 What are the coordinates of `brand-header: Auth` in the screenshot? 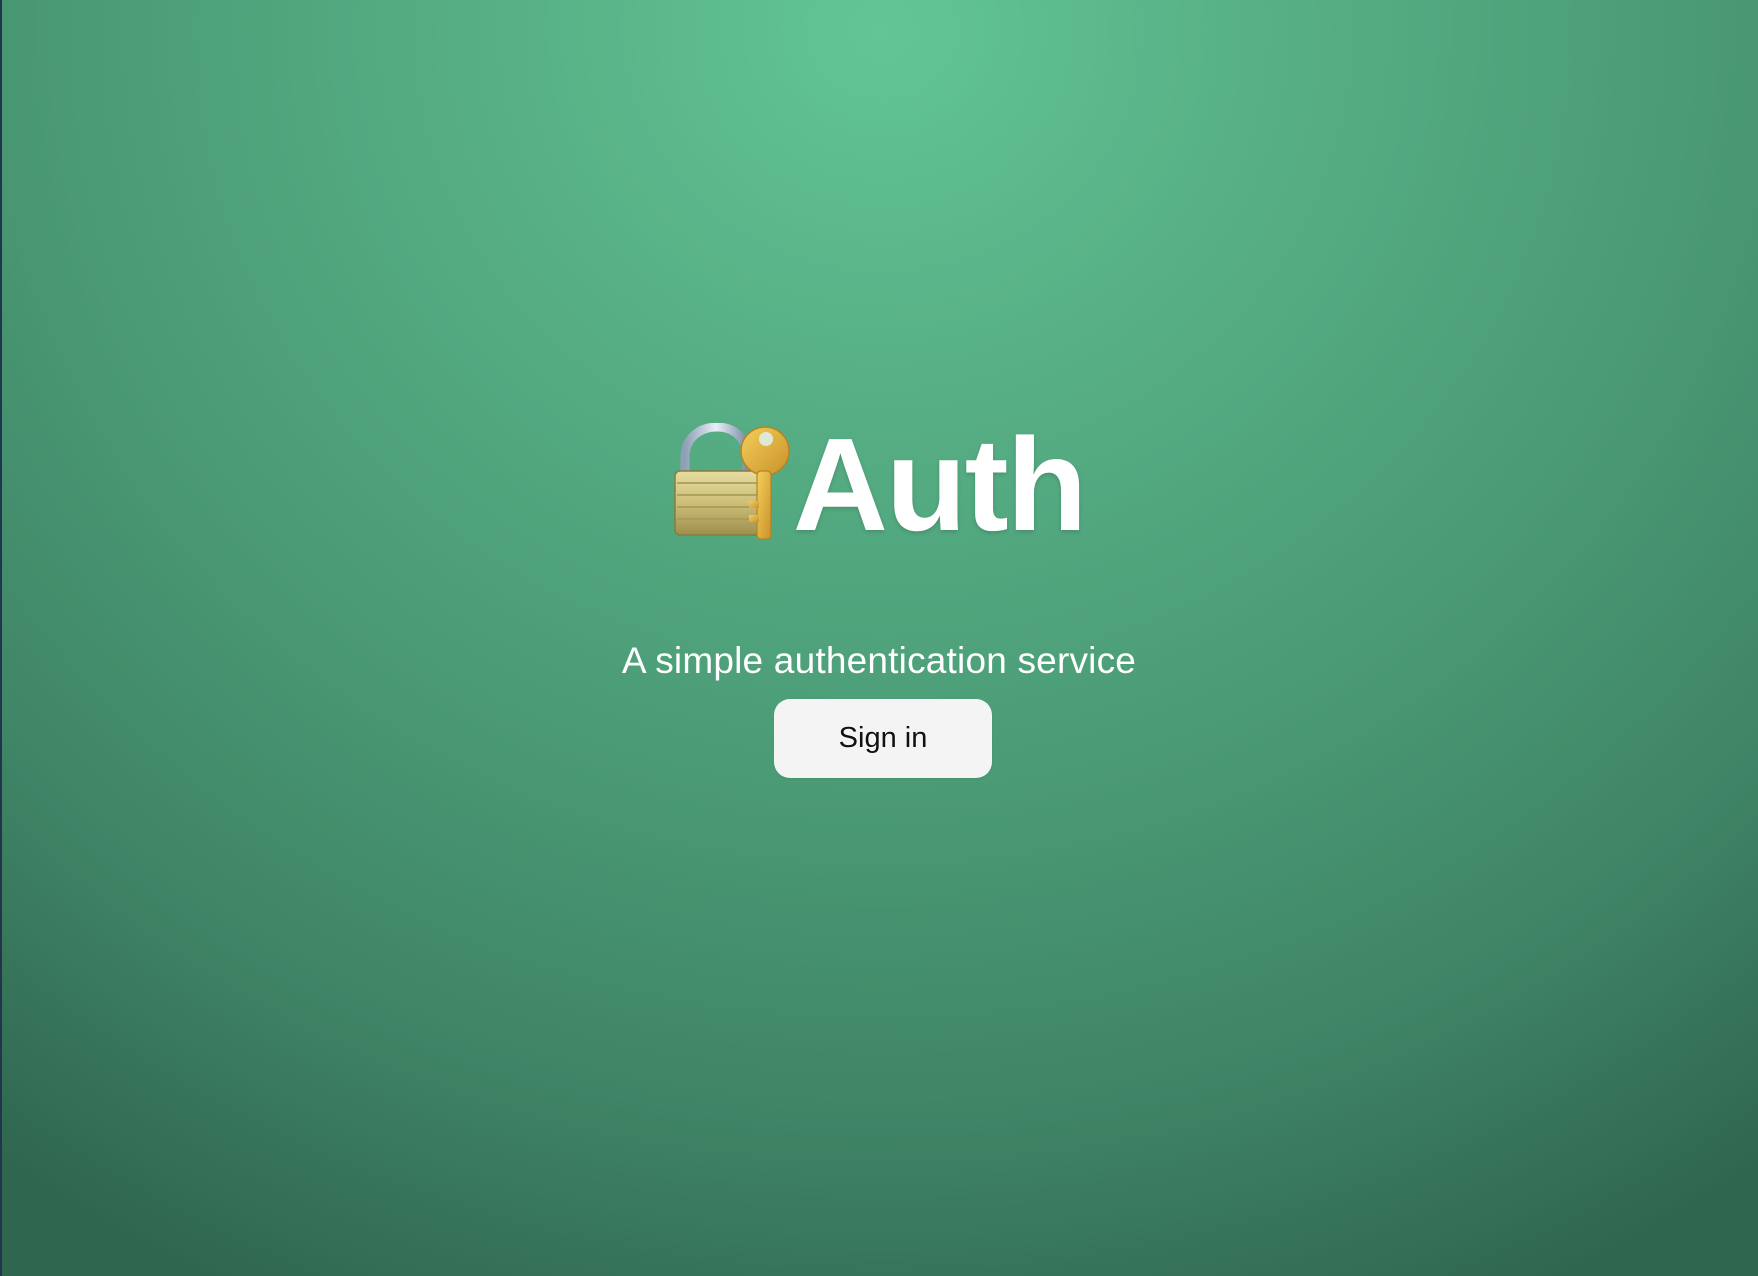 It's located at (879, 484).